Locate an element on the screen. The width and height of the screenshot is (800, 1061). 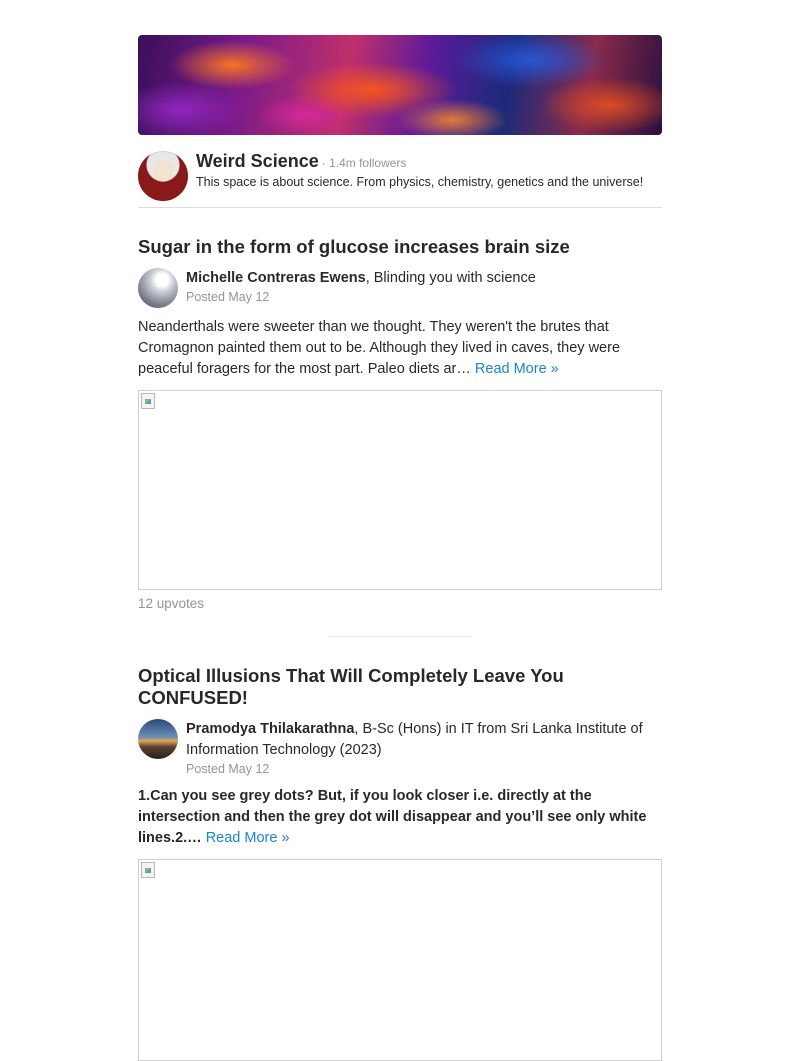
space-cover-image is located at coordinates (400, 85).